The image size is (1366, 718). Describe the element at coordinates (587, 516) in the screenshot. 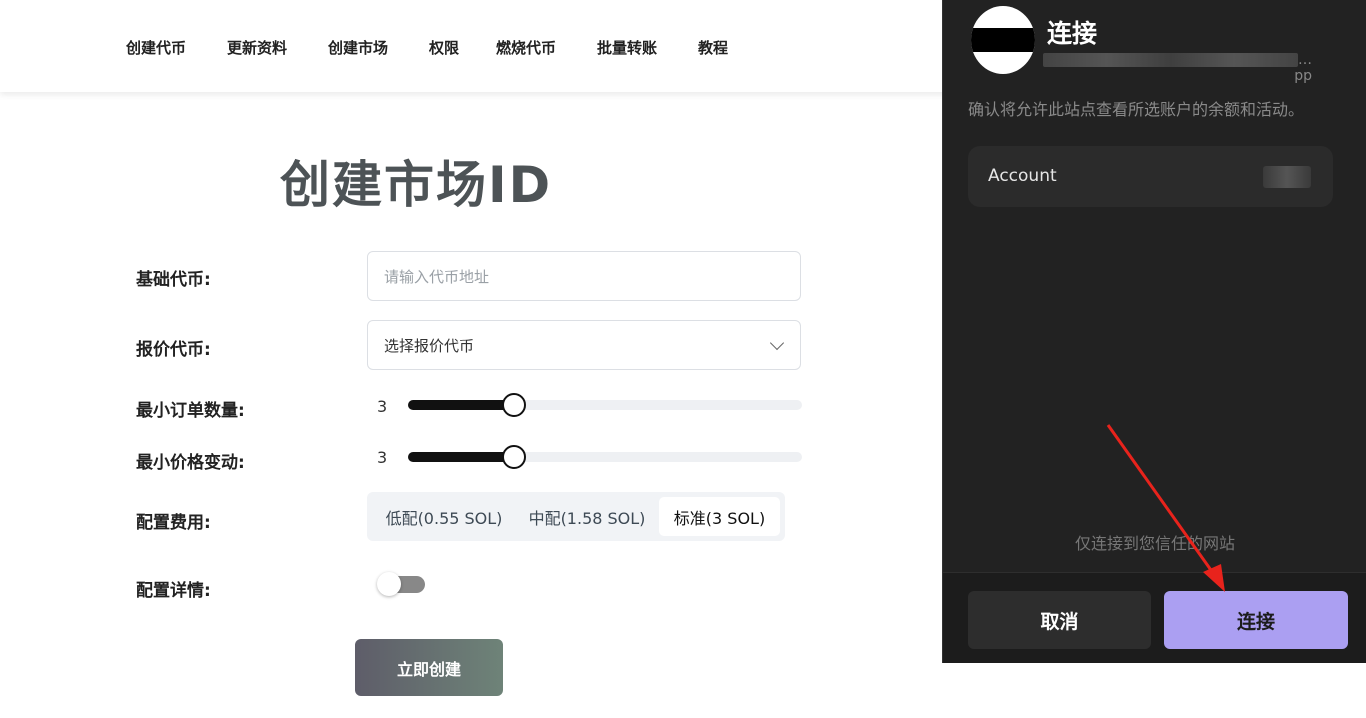

I see `fee-option-mid: 中配(1.58 SOL)` at that location.